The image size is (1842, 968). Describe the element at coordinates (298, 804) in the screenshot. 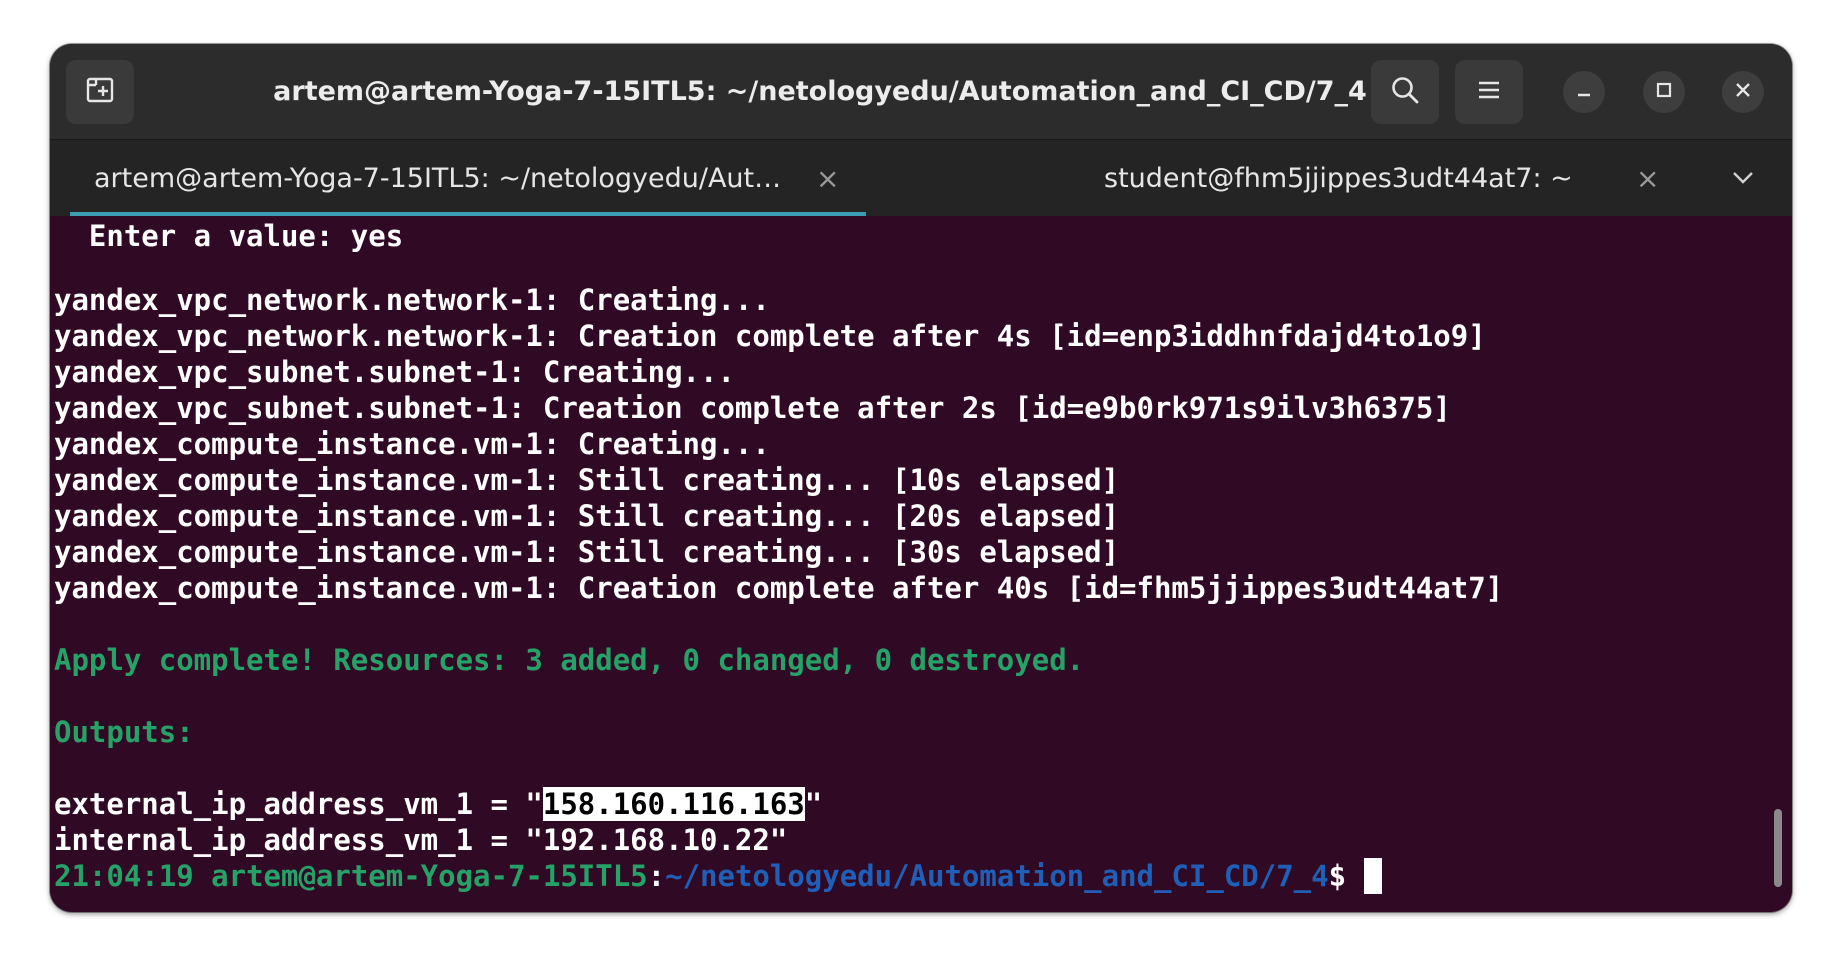

I see `external-ip-prefix: external_ip_address_vm_1 = "` at that location.